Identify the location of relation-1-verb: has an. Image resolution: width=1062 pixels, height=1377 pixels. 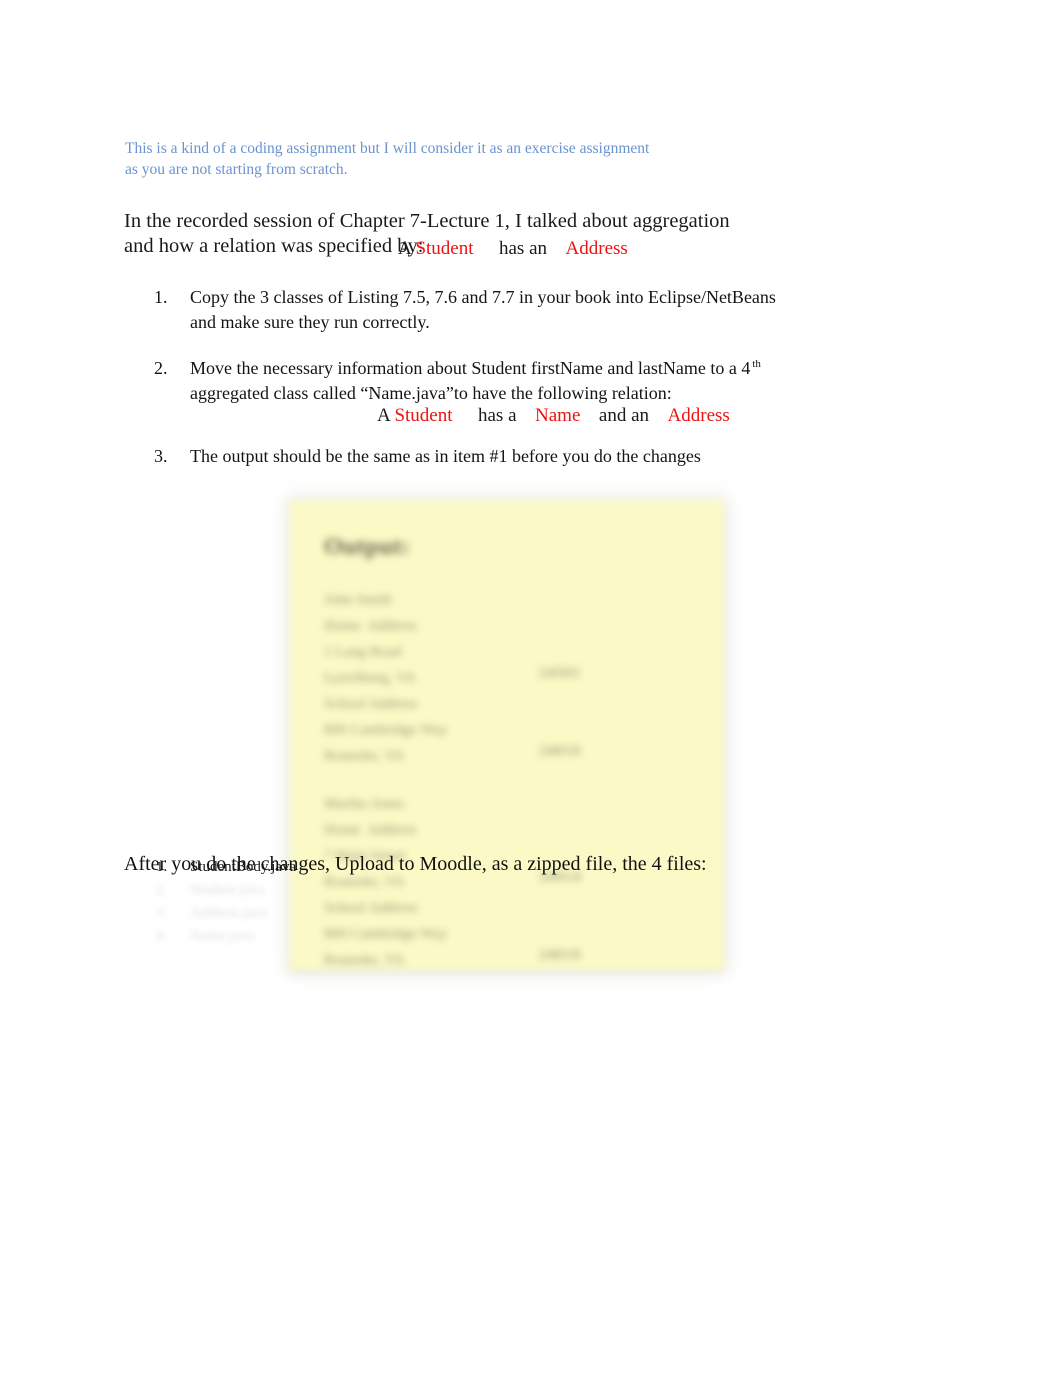
(523, 248).